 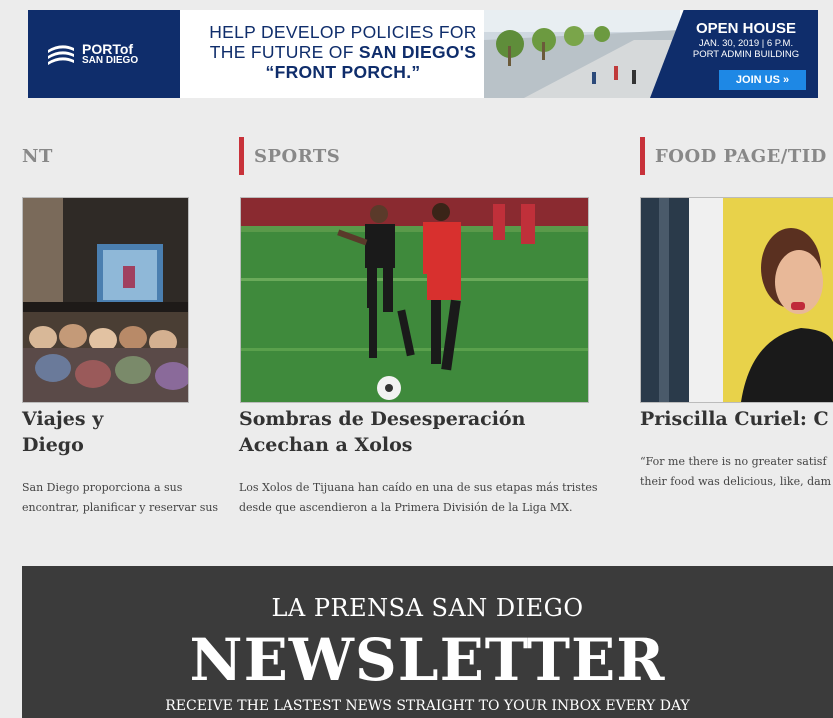 I want to click on soccer-photo, so click(x=414, y=300).